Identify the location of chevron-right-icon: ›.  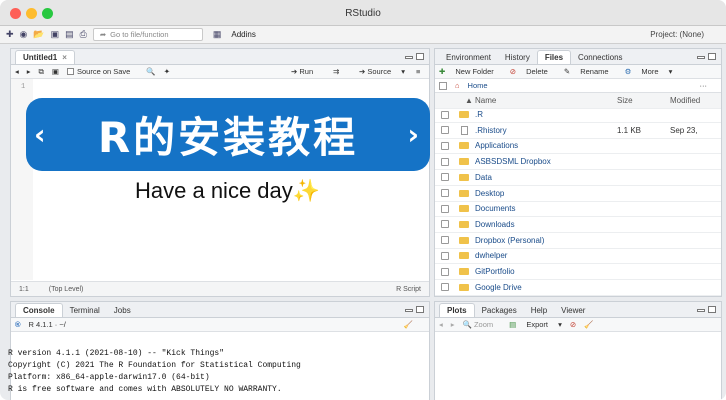
(414, 134).